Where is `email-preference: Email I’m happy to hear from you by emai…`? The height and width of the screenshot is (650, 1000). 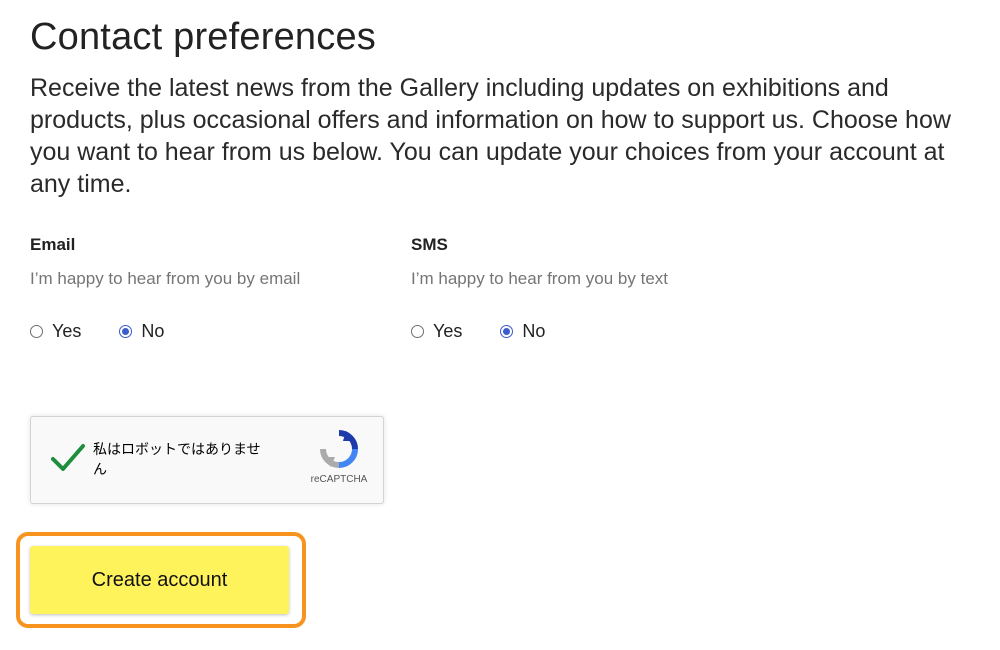 email-preference: Email I’m happy to hear from you by emai… is located at coordinates (165, 288).